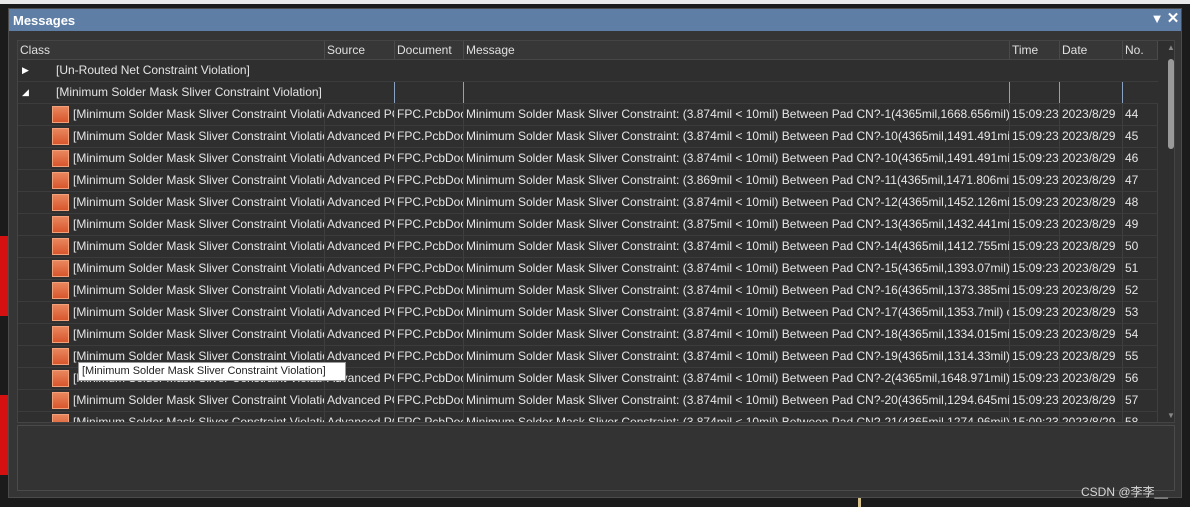 The image size is (1190, 507). I want to click on scroll-thumb, so click(1171, 104).